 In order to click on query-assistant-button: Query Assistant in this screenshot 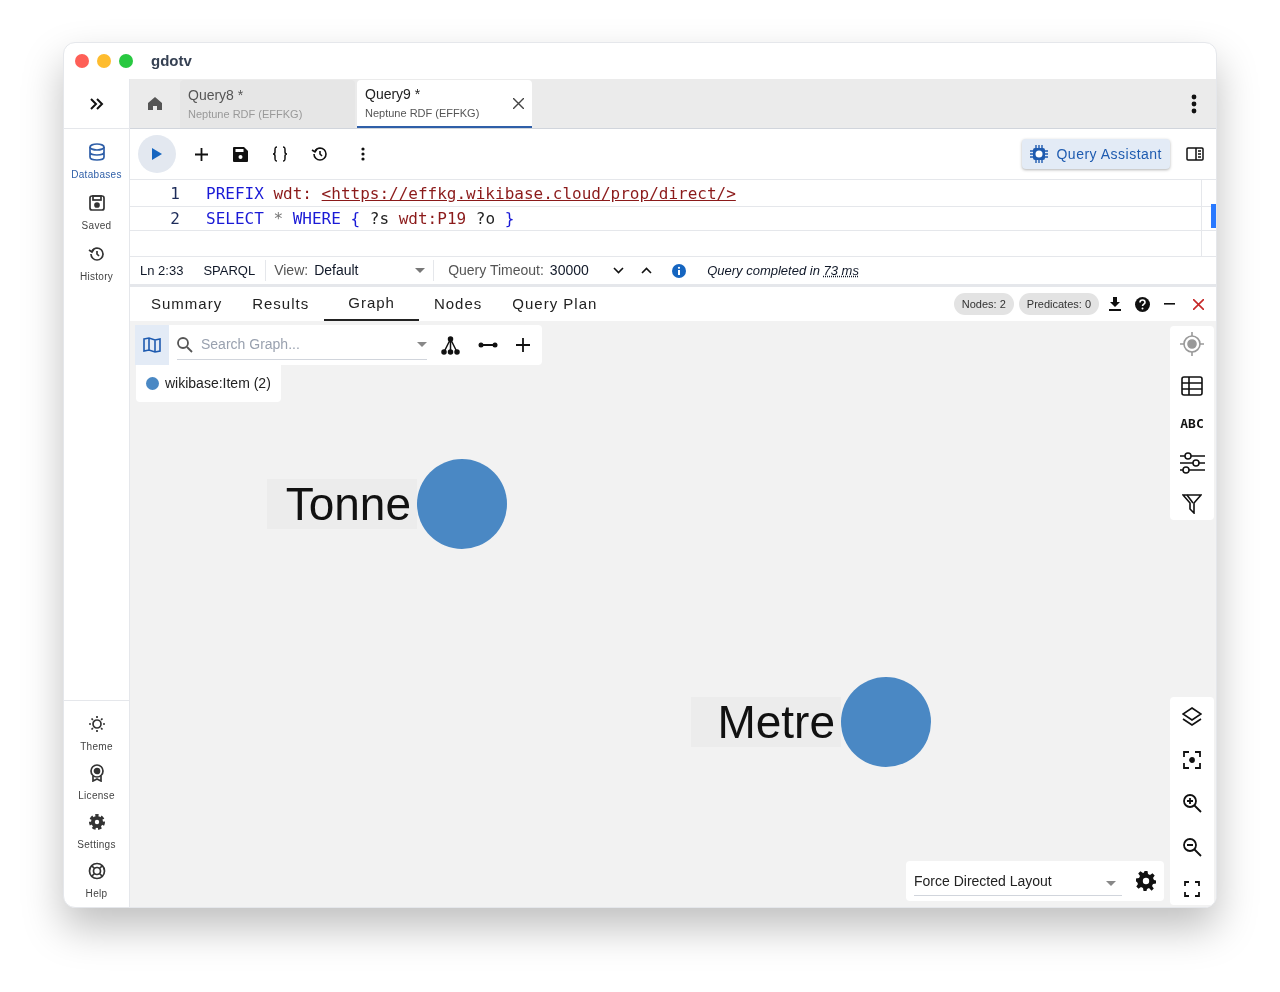, I will do `click(1096, 154)`.